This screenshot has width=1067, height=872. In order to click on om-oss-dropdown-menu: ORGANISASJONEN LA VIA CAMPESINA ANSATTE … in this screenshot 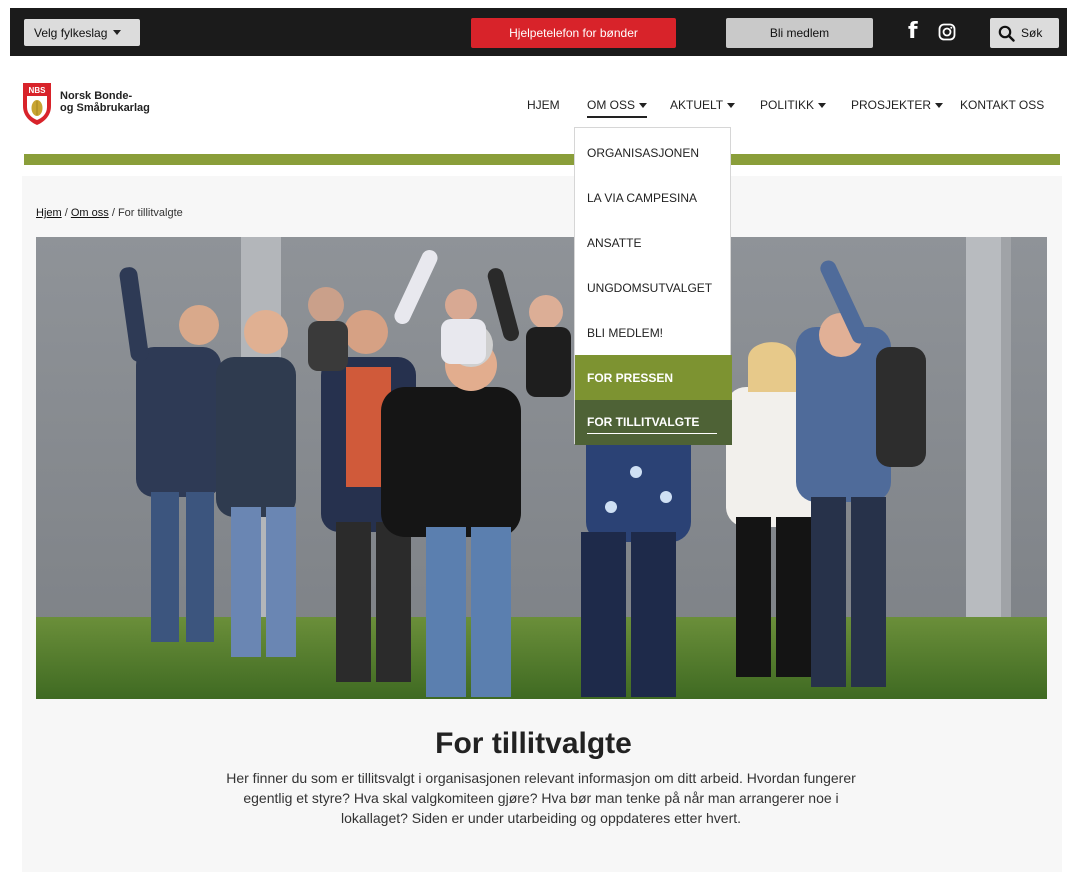, I will do `click(653, 286)`.